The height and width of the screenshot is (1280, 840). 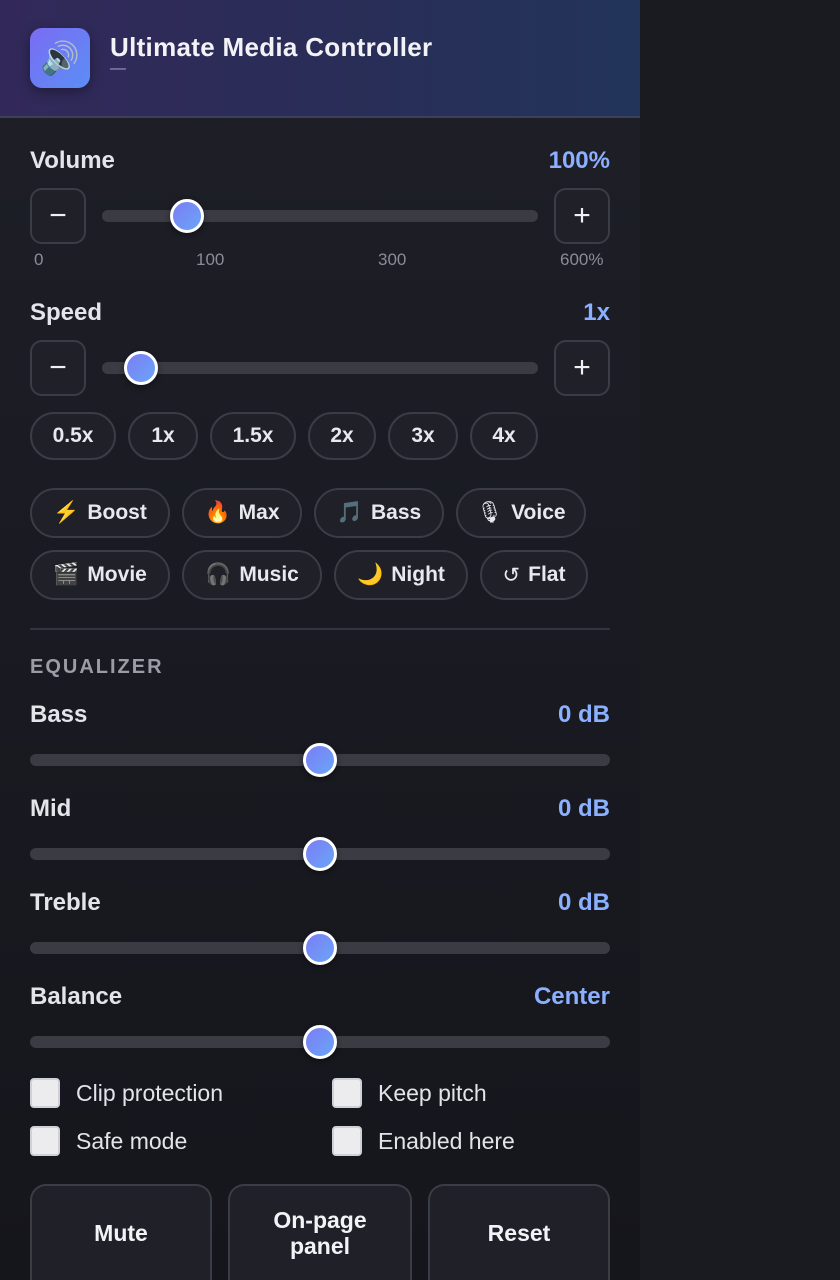 I want to click on volume-decrease-button: −, so click(x=58, y=216).